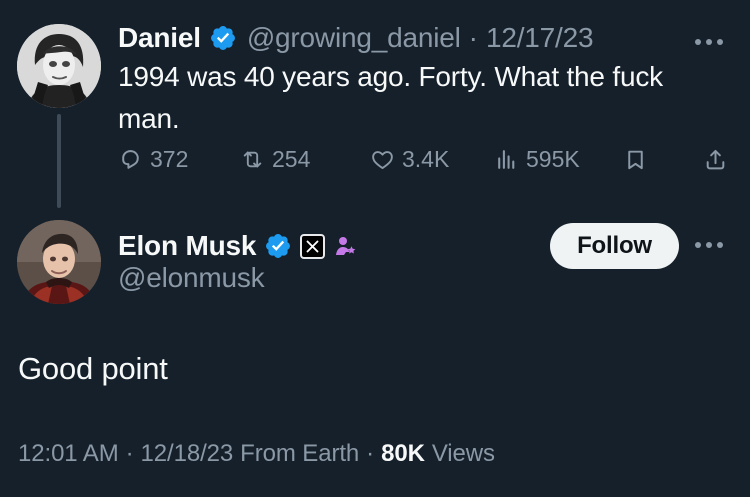  What do you see at coordinates (291, 158) in the screenshot?
I see `repost-count: 254` at bounding box center [291, 158].